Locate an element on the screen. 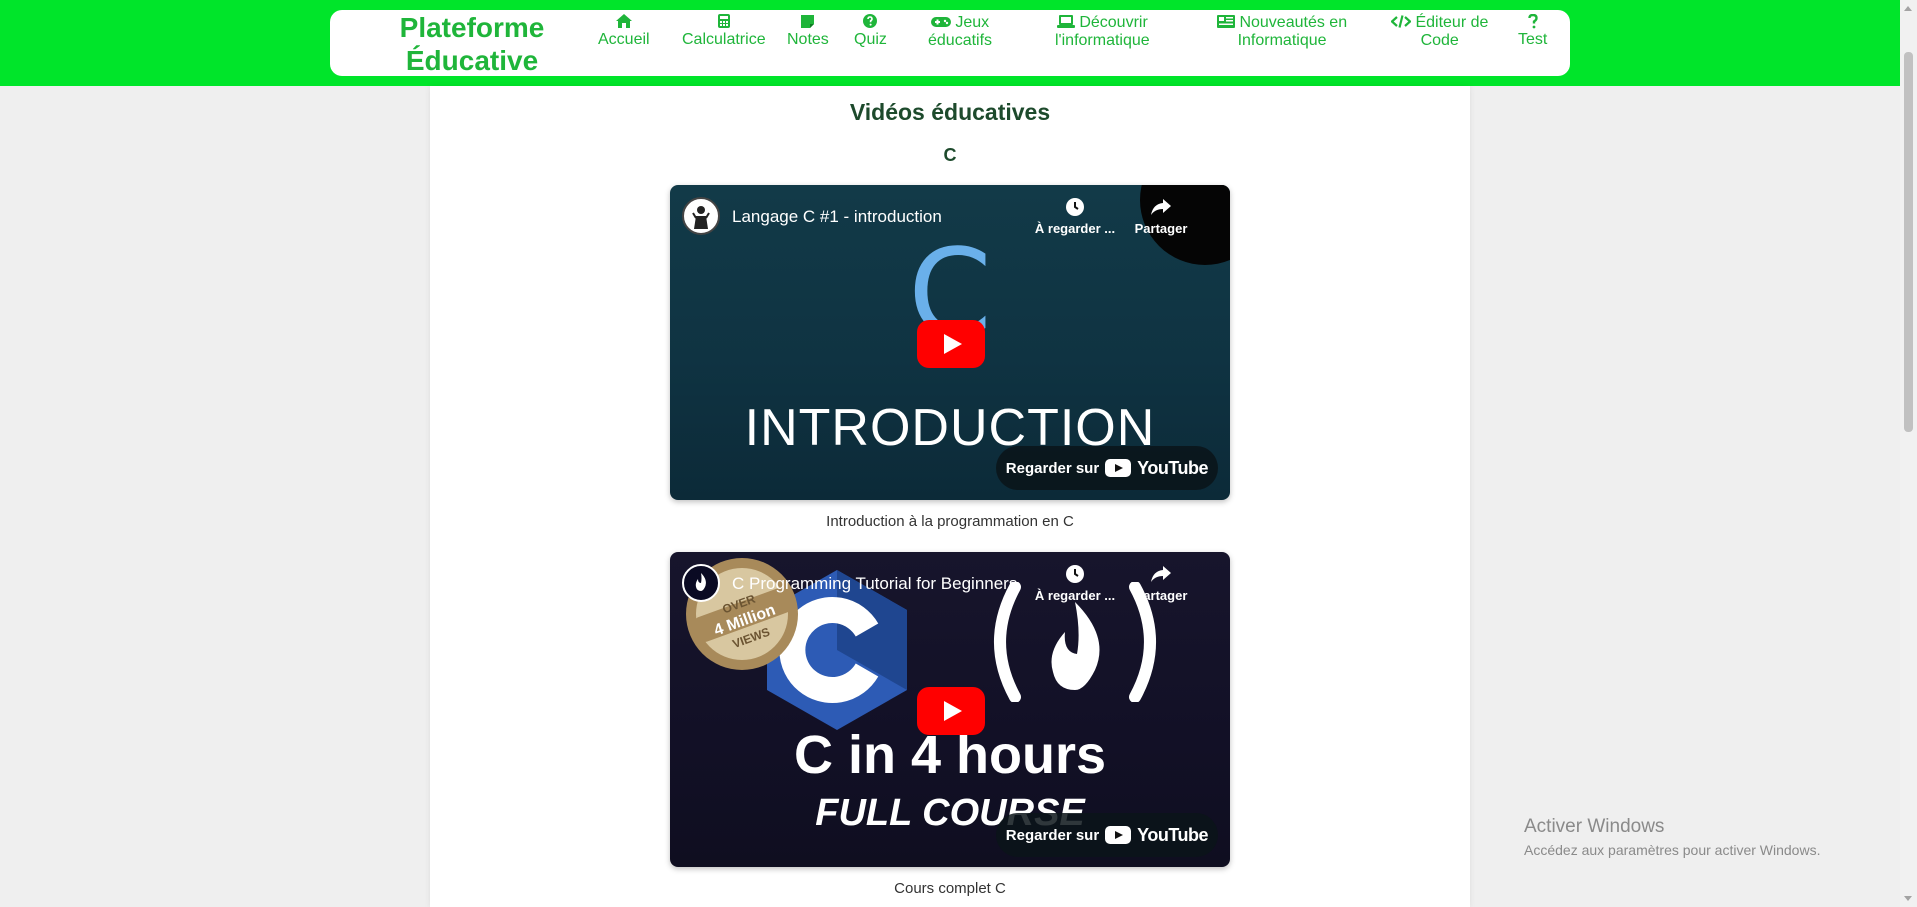 The width and height of the screenshot is (1917, 907). note-icon is located at coordinates (808, 21).